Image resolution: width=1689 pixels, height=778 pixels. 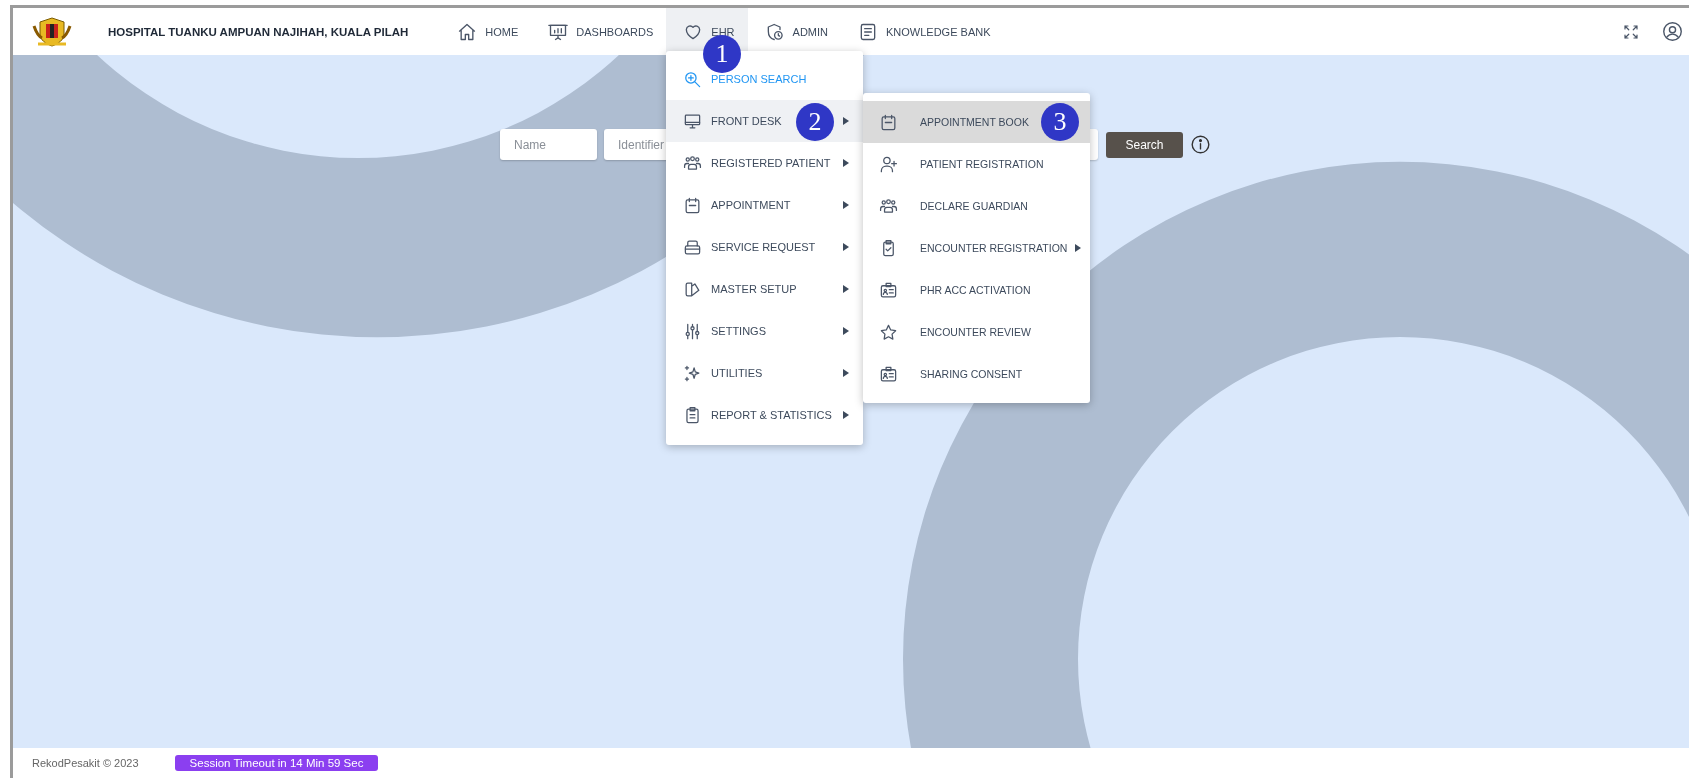 What do you see at coordinates (1672, 31) in the screenshot?
I see `user-account-icon` at bounding box center [1672, 31].